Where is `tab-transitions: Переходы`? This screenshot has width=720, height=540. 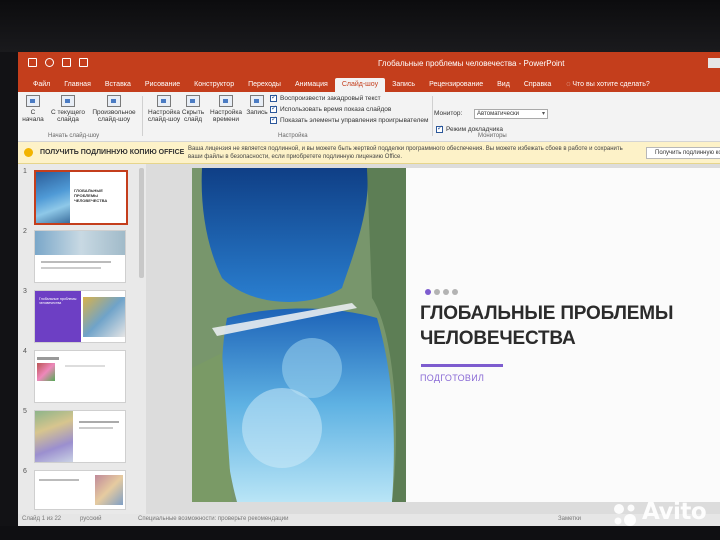
tab-transitions: Переходы is located at coordinates (264, 86).